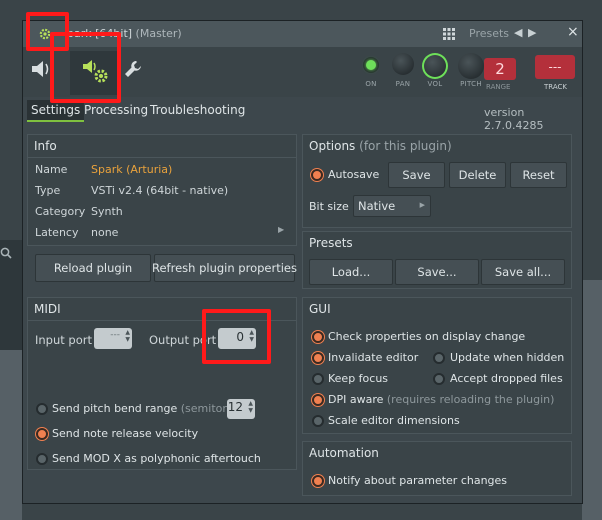 The height and width of the screenshot is (520, 602). I want to click on update-hidden-label: Update when hidden, so click(507, 357).